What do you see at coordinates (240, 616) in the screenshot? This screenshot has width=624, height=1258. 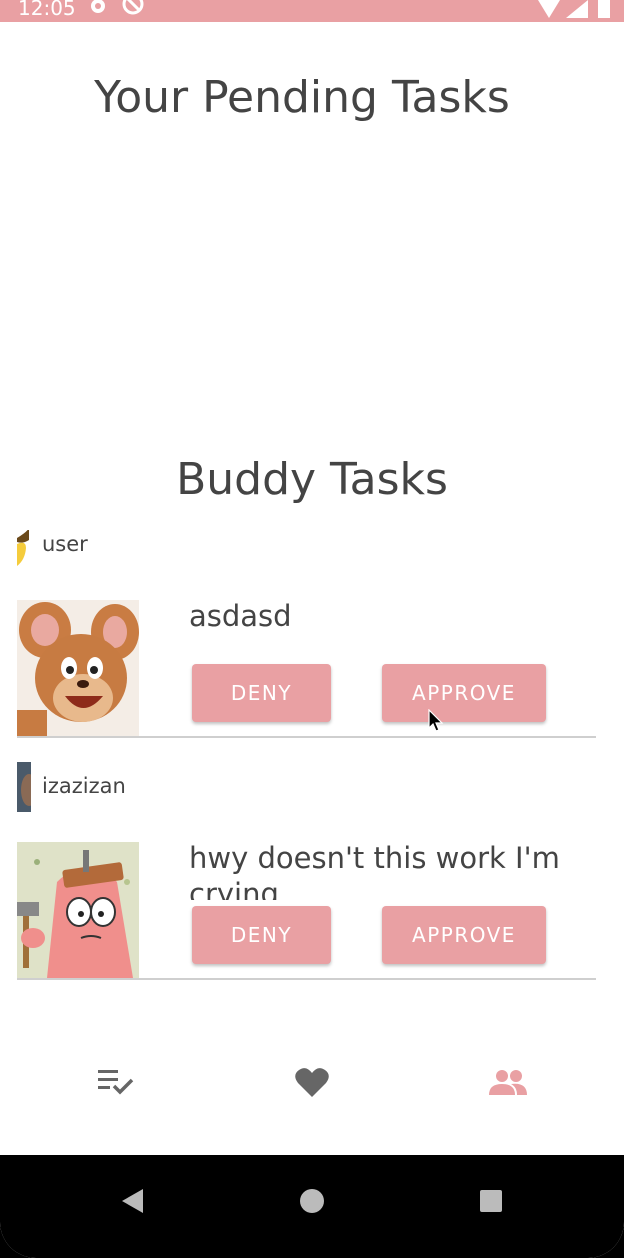 I see `task-title: asdasd` at bounding box center [240, 616].